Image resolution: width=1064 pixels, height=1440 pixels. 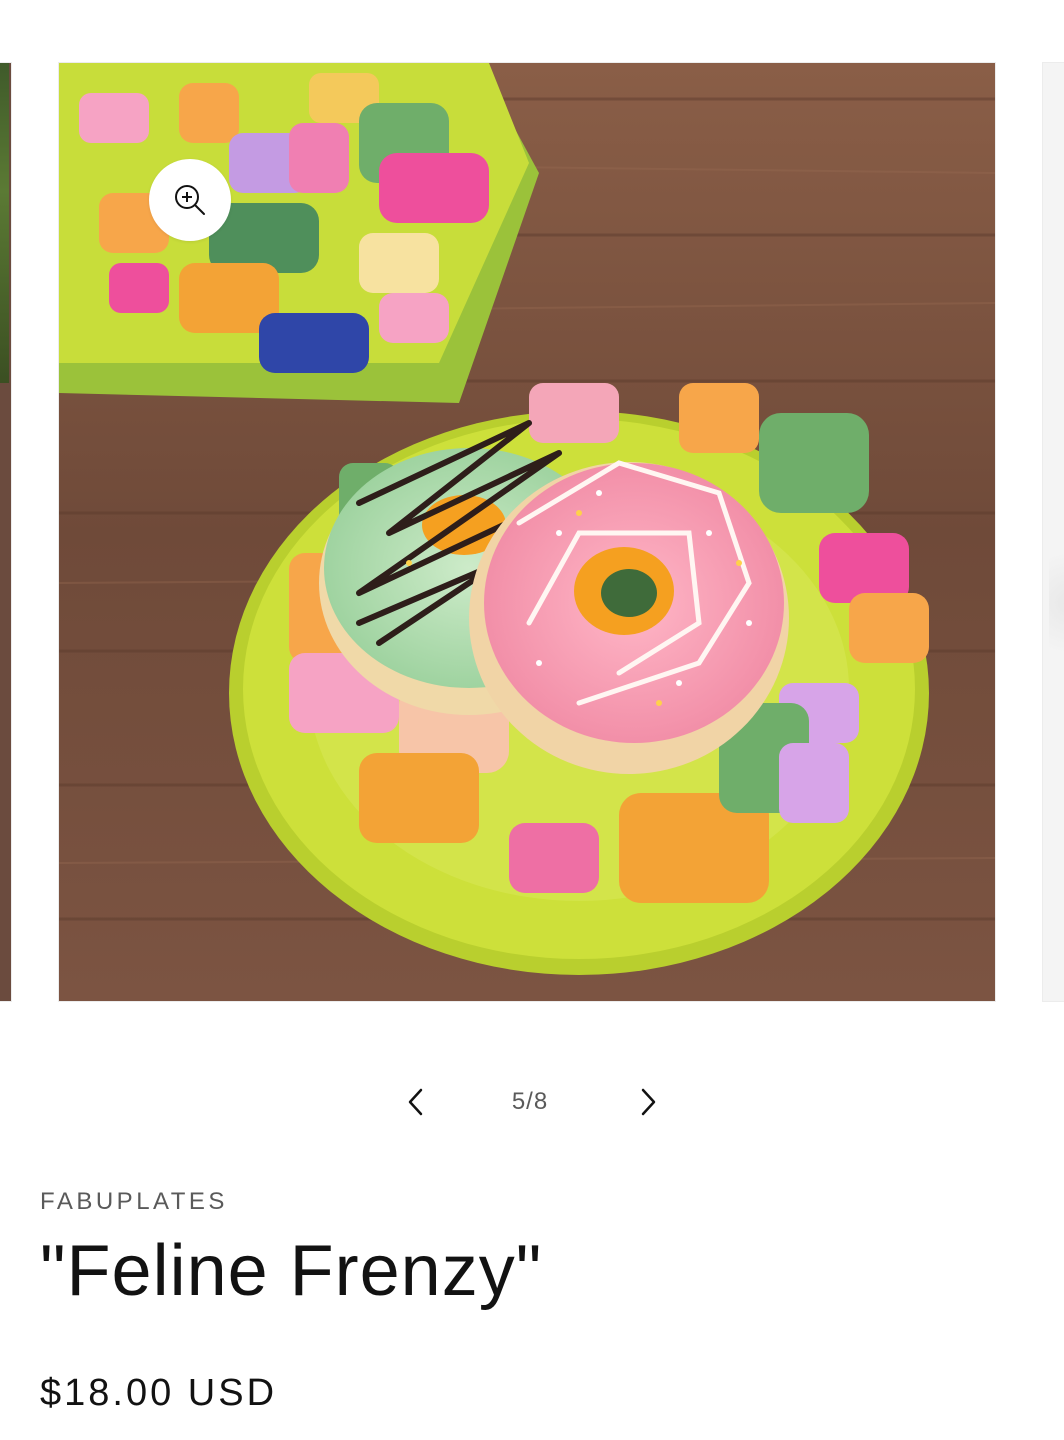 I want to click on chevron-left-icon, so click(x=415, y=1102).